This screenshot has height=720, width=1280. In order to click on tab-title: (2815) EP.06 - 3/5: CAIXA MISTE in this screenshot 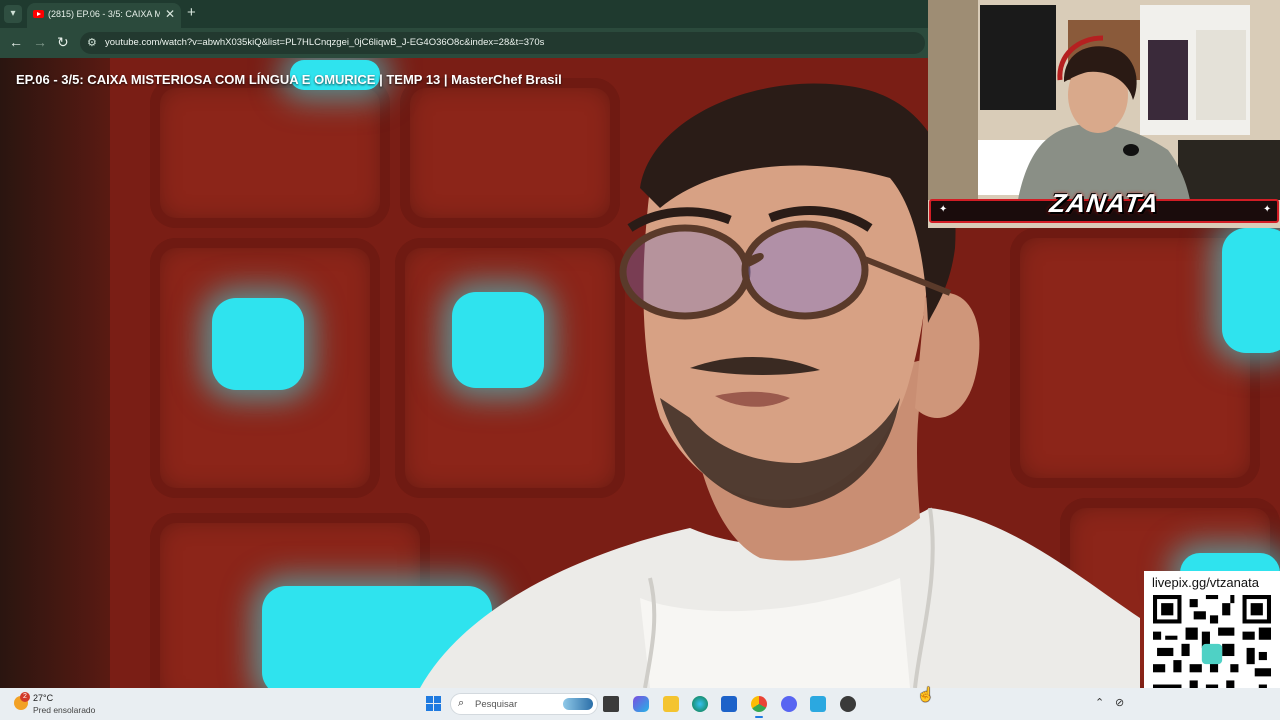, I will do `click(104, 14)`.